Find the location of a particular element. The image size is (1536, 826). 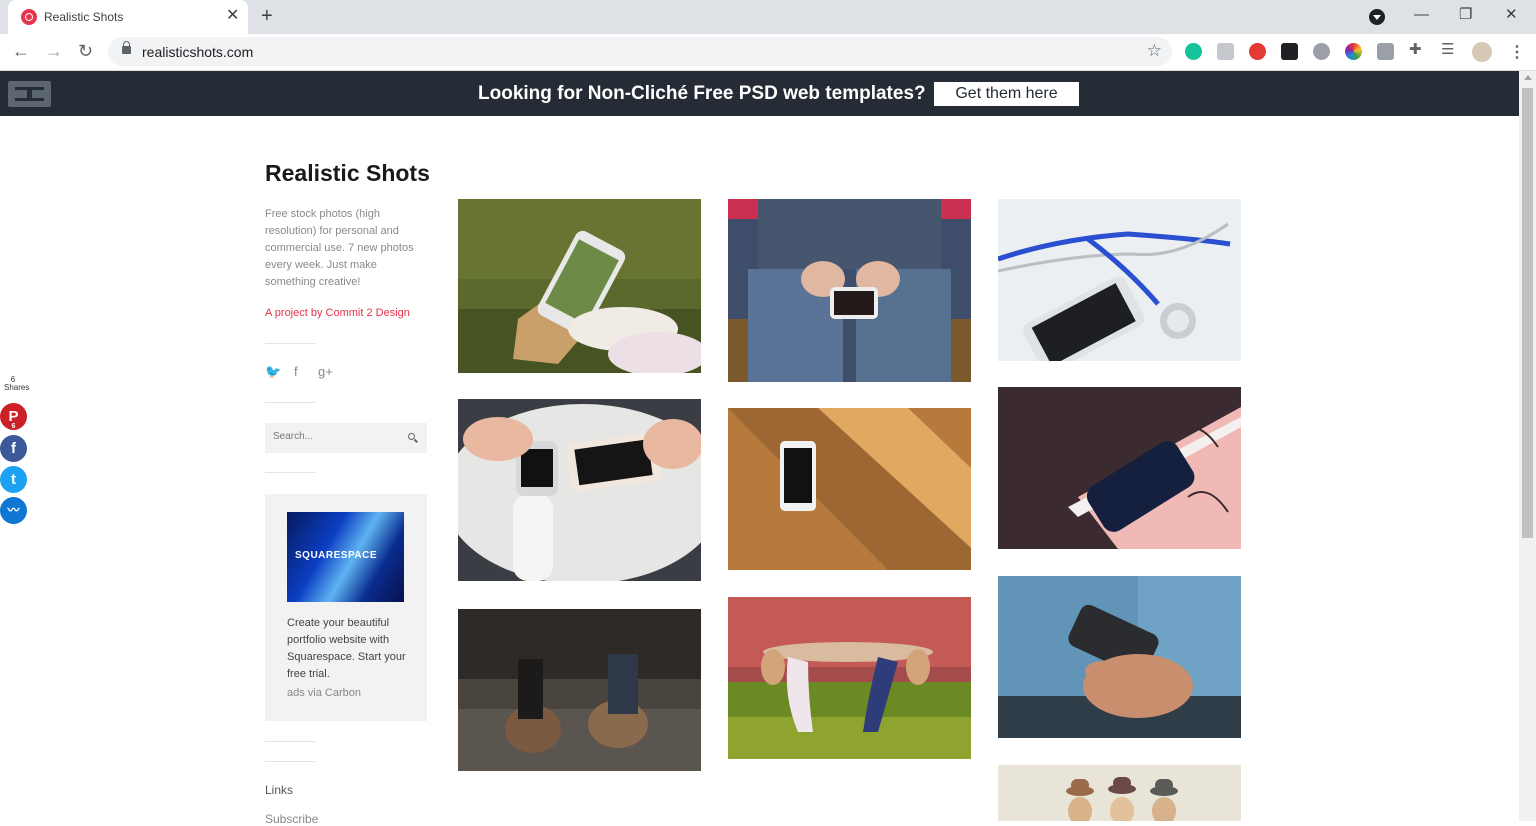

extension-icon is located at coordinates (1321, 51).